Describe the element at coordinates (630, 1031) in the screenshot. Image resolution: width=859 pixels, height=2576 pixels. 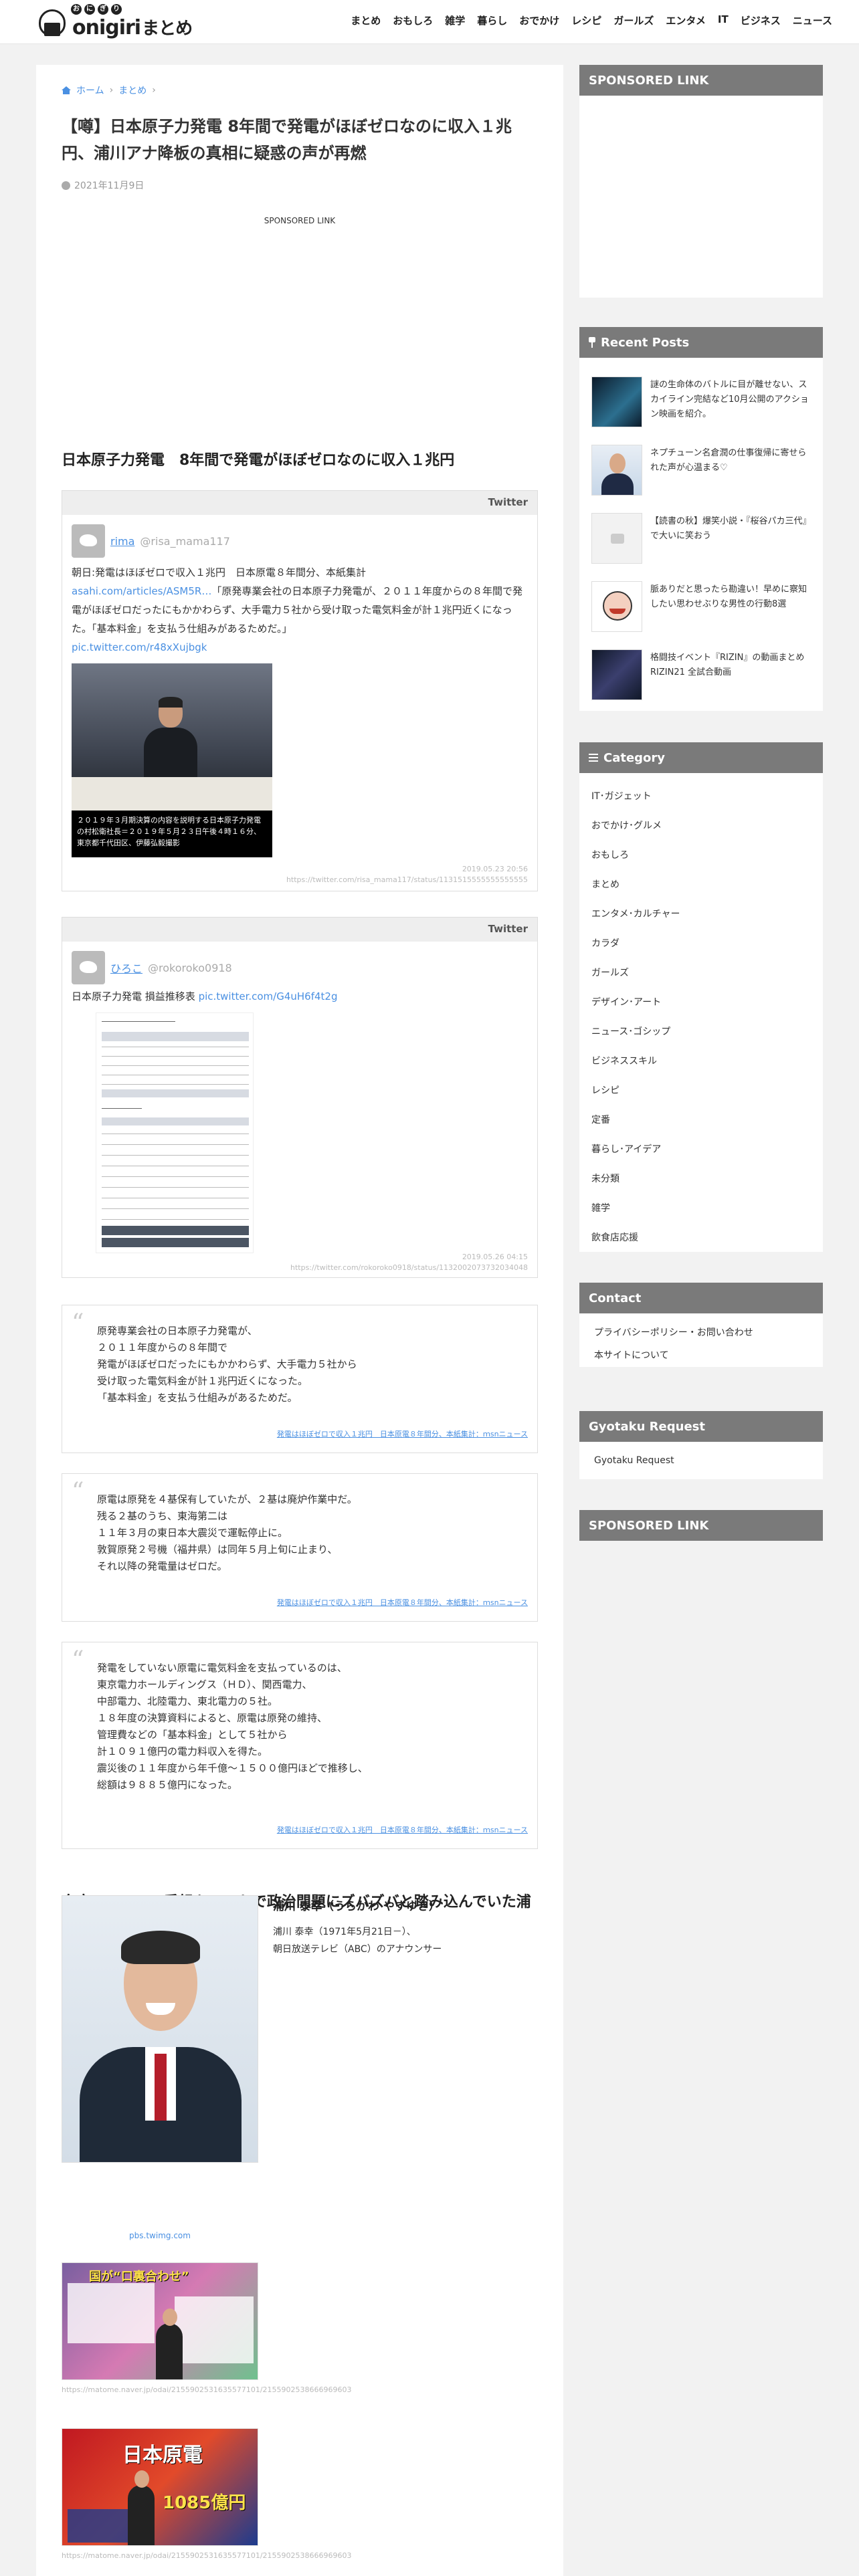
I see `category-item: ニュース･ゴシップ` at that location.